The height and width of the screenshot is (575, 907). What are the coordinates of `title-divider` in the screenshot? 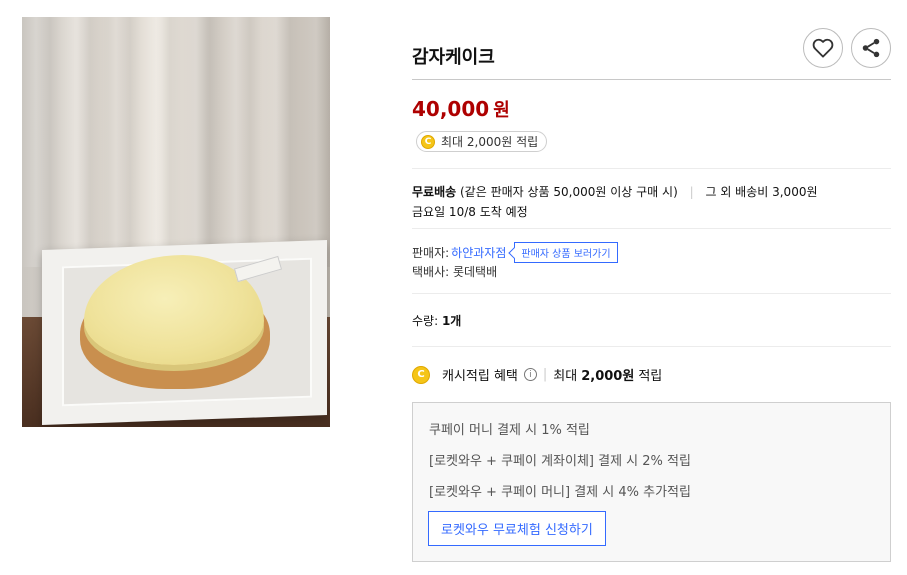 It's located at (651, 79).